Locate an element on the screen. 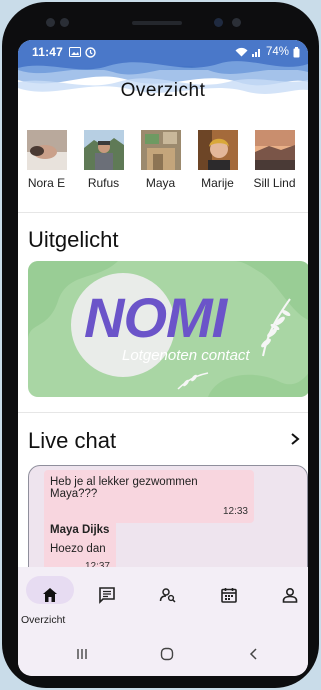  contact-nora: Nora E is located at coordinates (46, 166).